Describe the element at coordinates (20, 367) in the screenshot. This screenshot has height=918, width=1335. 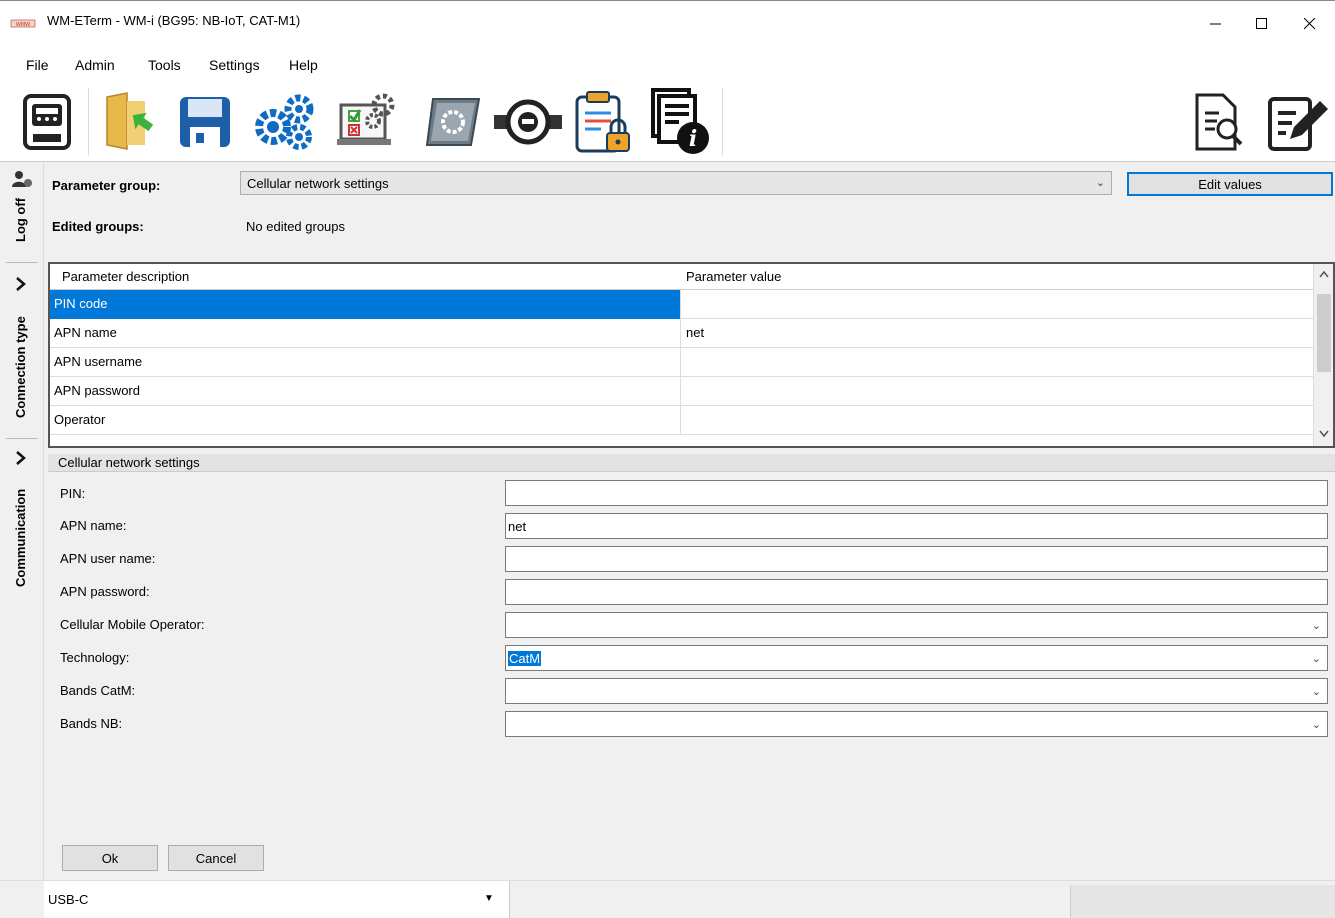
I see `connection-type-label: Connection type` at that location.